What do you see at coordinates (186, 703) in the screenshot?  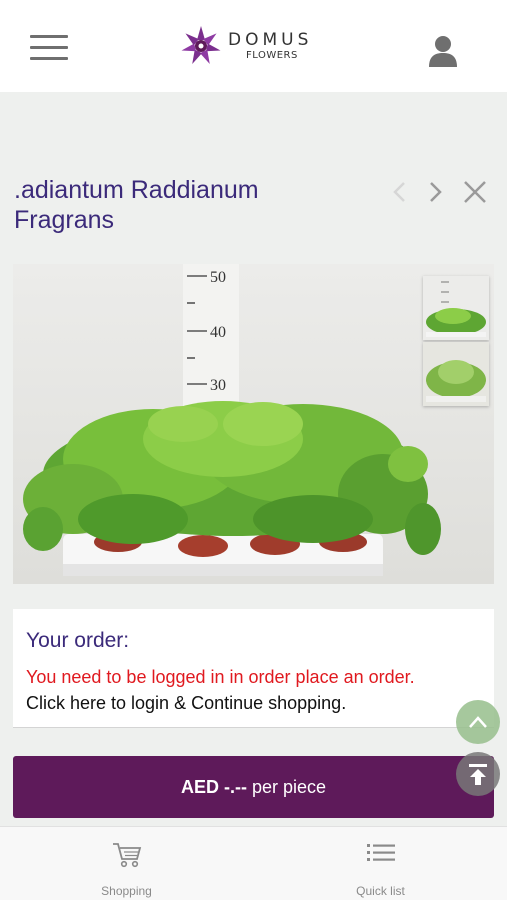 I see `login-link: Click here to login & Continue shopping.` at bounding box center [186, 703].